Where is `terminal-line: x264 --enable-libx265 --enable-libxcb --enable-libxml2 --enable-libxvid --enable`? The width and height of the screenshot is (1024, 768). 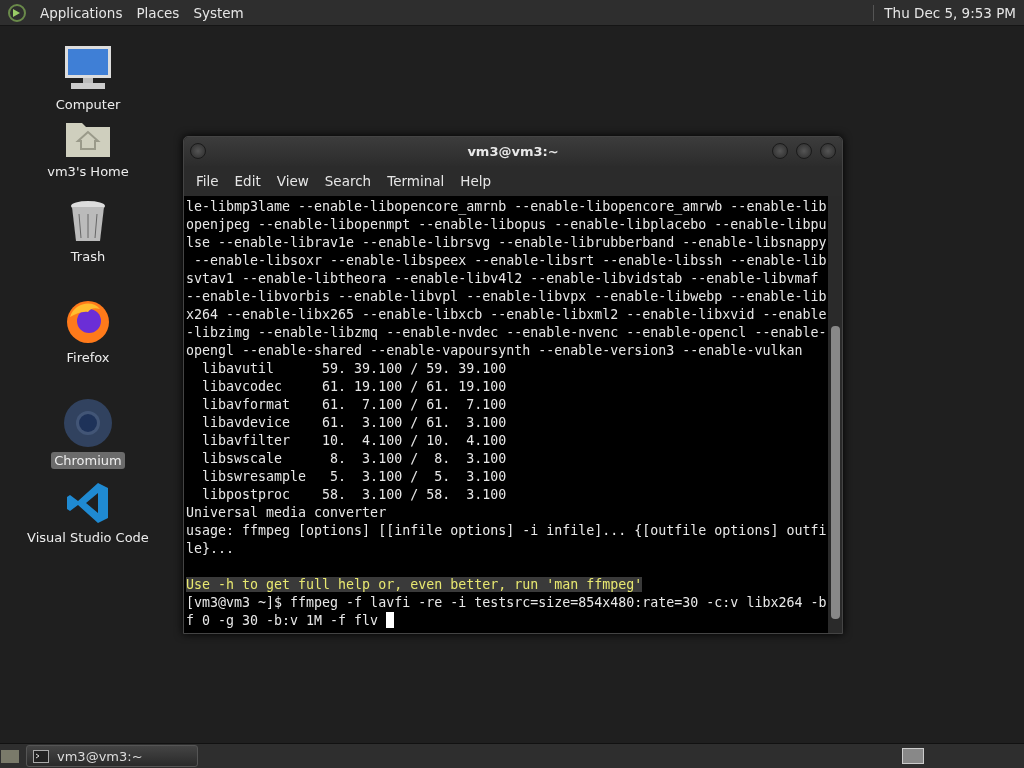
terminal-line: x264 --enable-libx265 --enable-libxcb --enable-libxml2 --enable-libxvid --enable is located at coordinates (506, 314).